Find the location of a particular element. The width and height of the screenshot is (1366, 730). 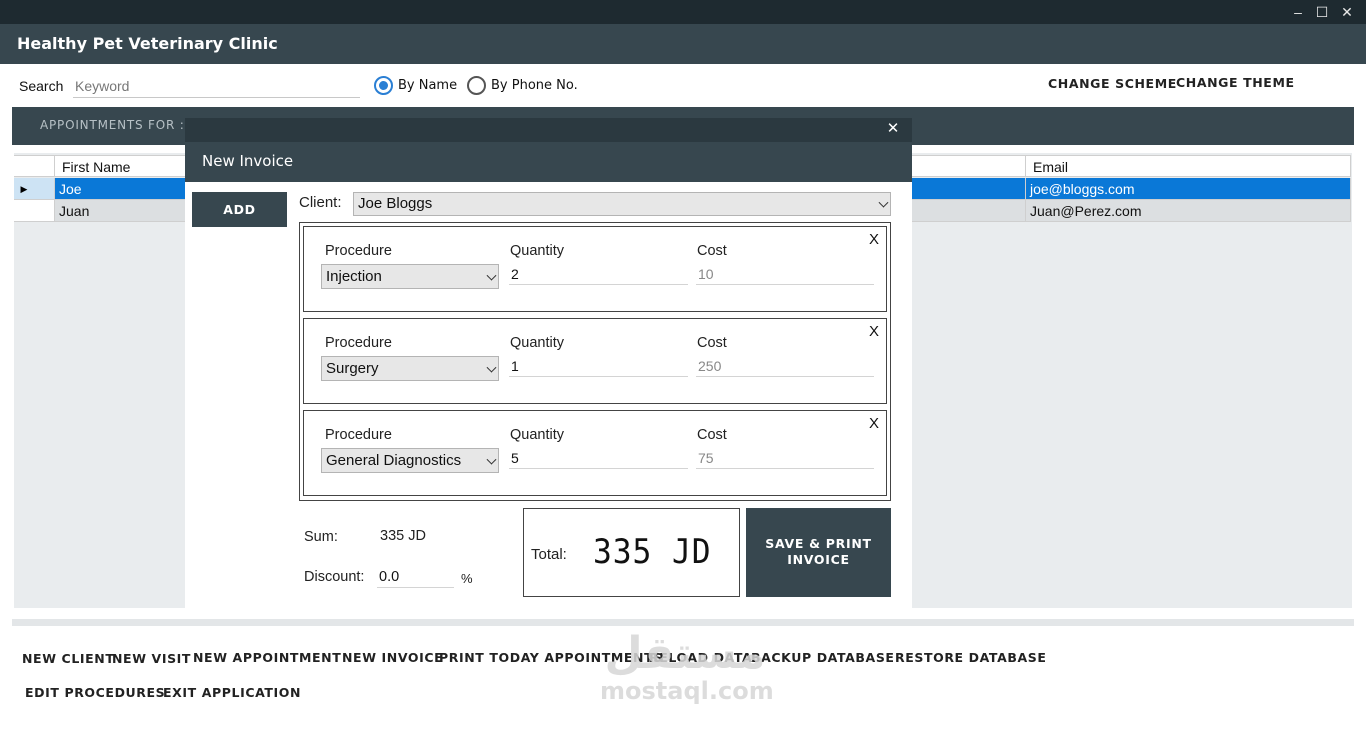

backup-database-button: BACKUP DATABASE is located at coordinates (823, 657).